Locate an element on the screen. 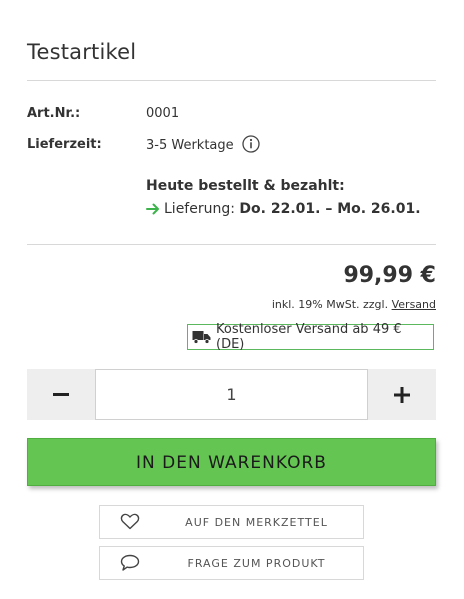 The width and height of the screenshot is (464, 599). delivery-divider is located at coordinates (231, 244).